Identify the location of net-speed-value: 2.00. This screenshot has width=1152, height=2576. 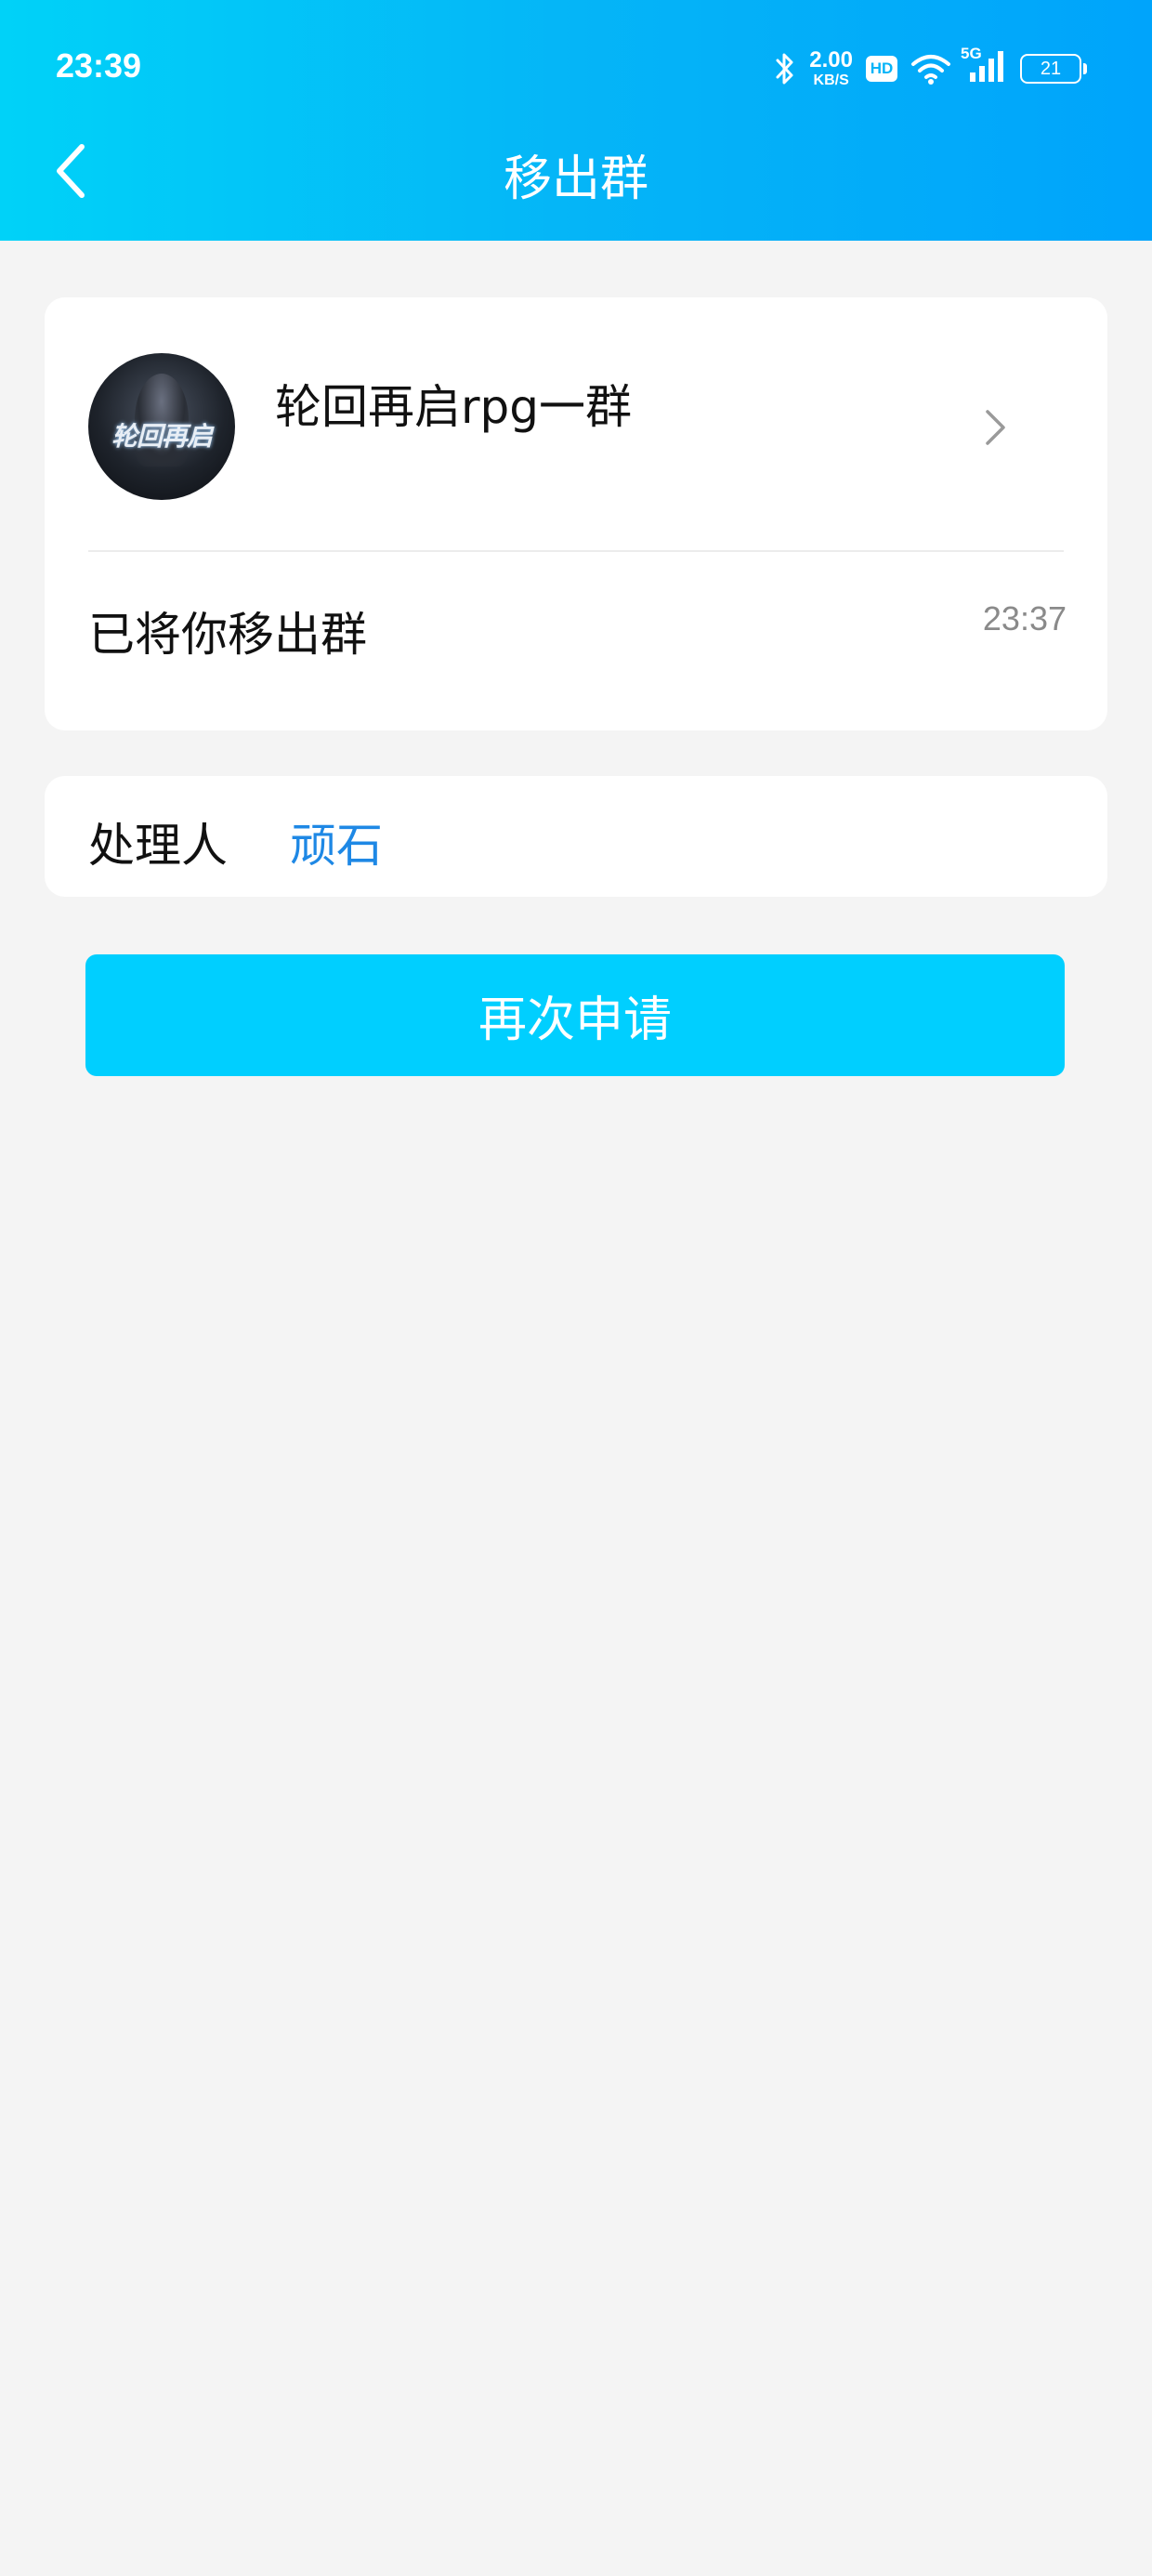
(831, 59).